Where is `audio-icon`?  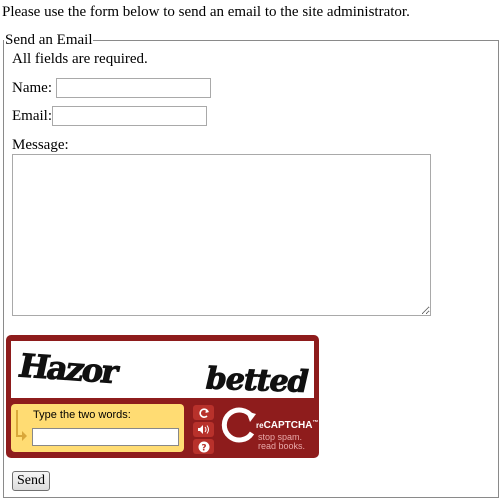 audio-icon is located at coordinates (203, 429).